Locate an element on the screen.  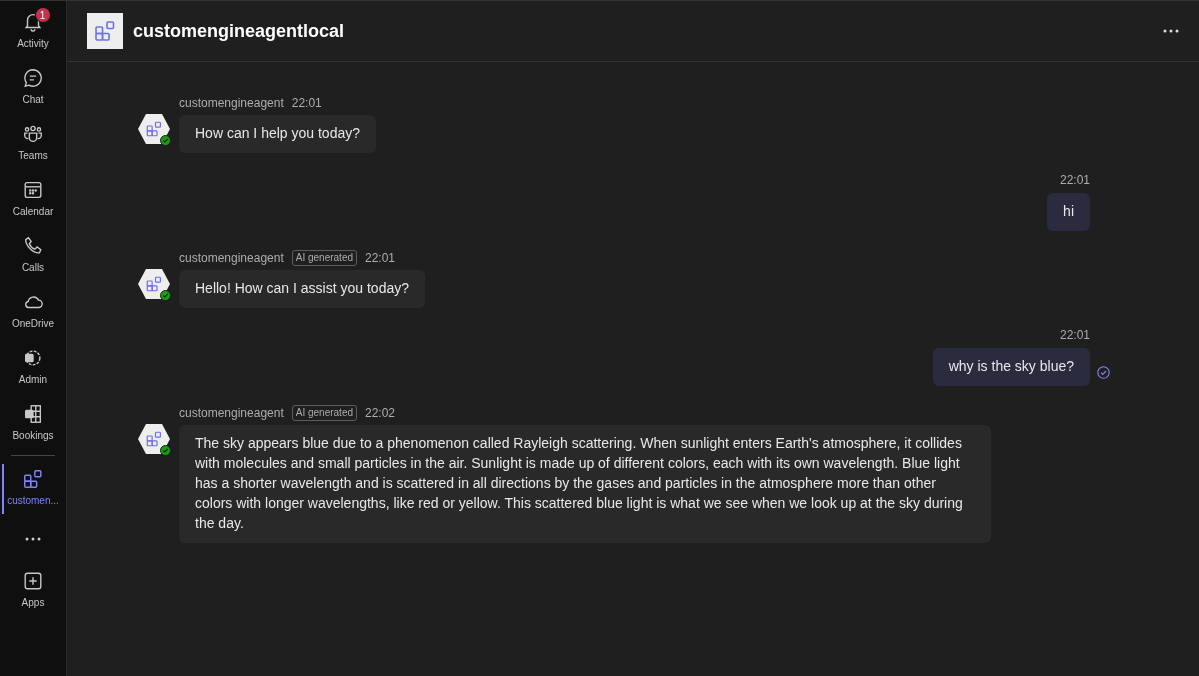
message-time: 22:02 is located at coordinates (380, 413).